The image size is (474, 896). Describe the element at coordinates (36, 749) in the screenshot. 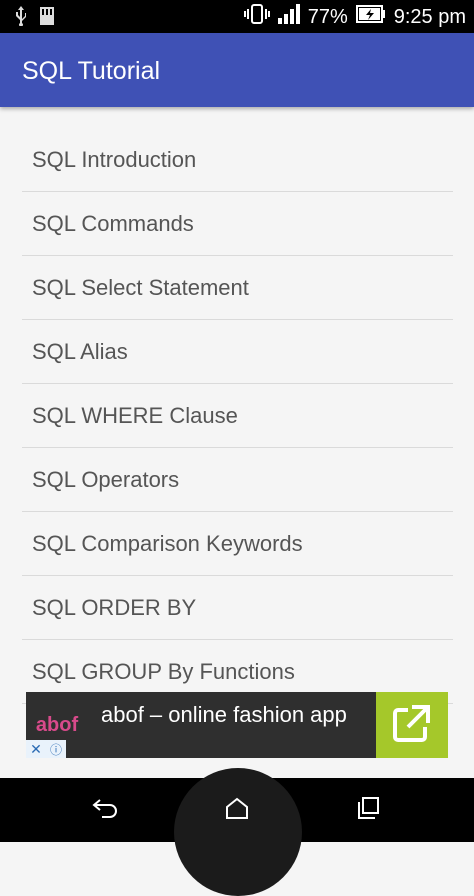

I see `close-icon: ✕` at that location.